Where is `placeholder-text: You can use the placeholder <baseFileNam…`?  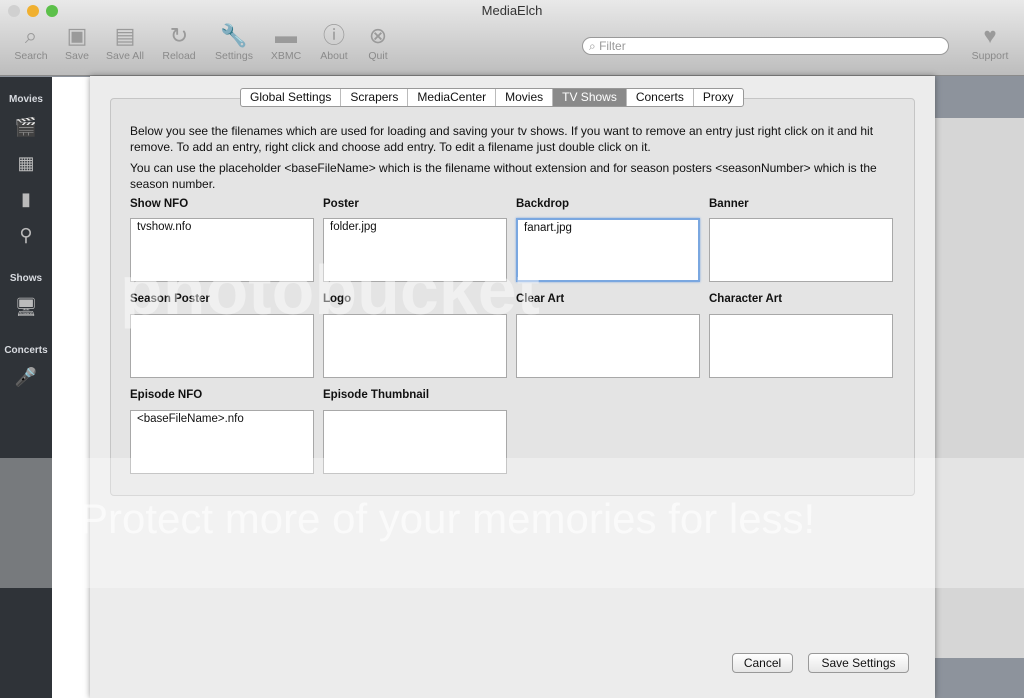 placeholder-text: You can use the placeholder <baseFileNam… is located at coordinates (503, 176).